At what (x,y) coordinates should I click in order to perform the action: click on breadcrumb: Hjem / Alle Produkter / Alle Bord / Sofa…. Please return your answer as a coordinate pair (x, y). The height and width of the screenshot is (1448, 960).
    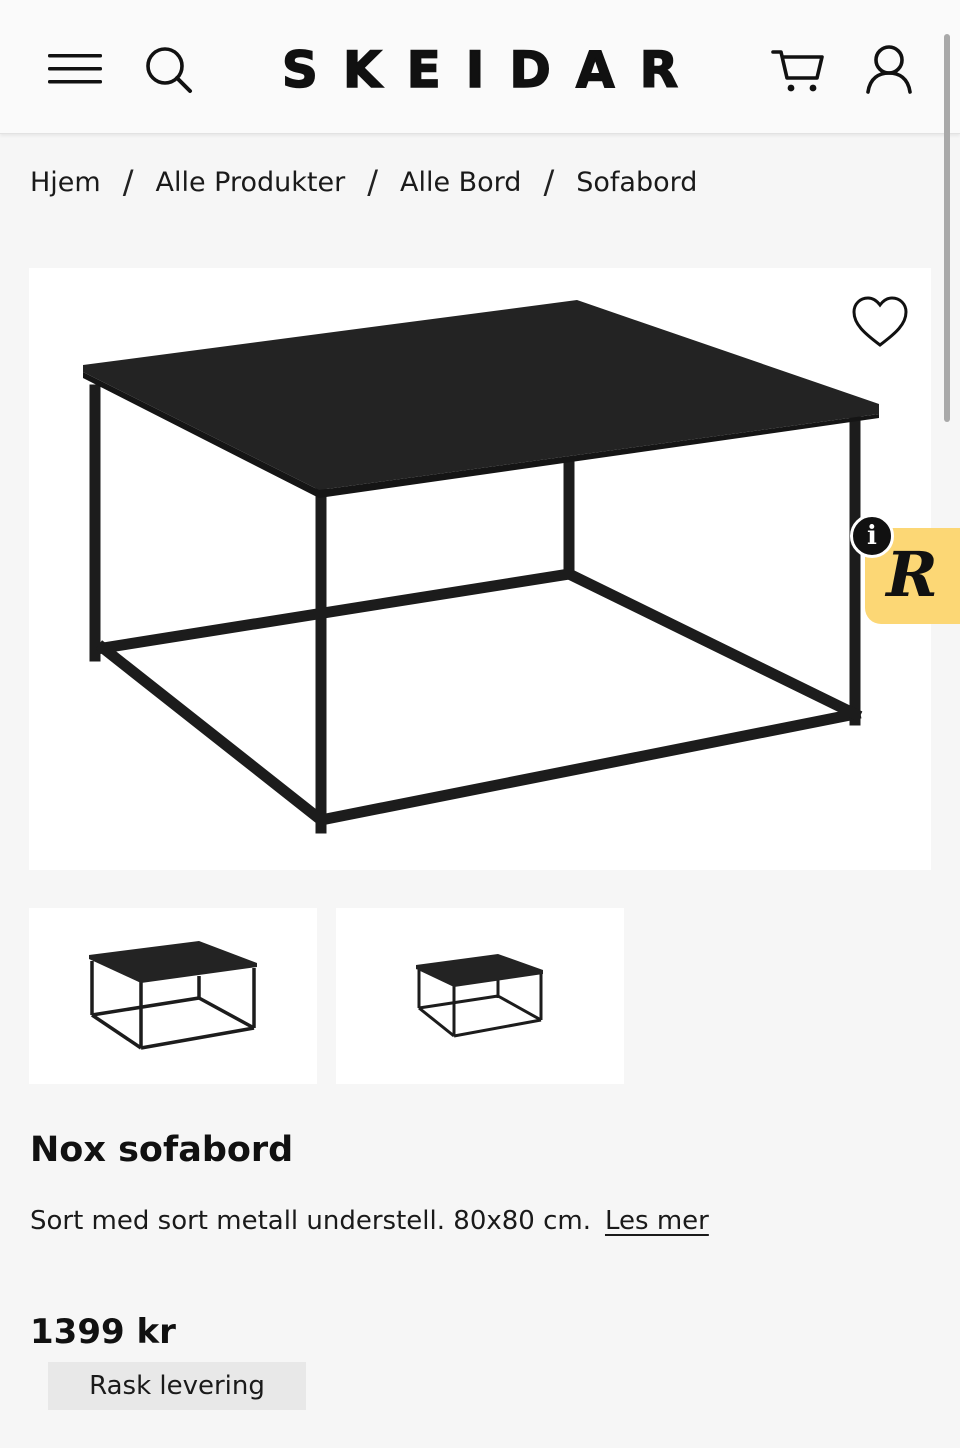
    Looking at the image, I should click on (363, 182).